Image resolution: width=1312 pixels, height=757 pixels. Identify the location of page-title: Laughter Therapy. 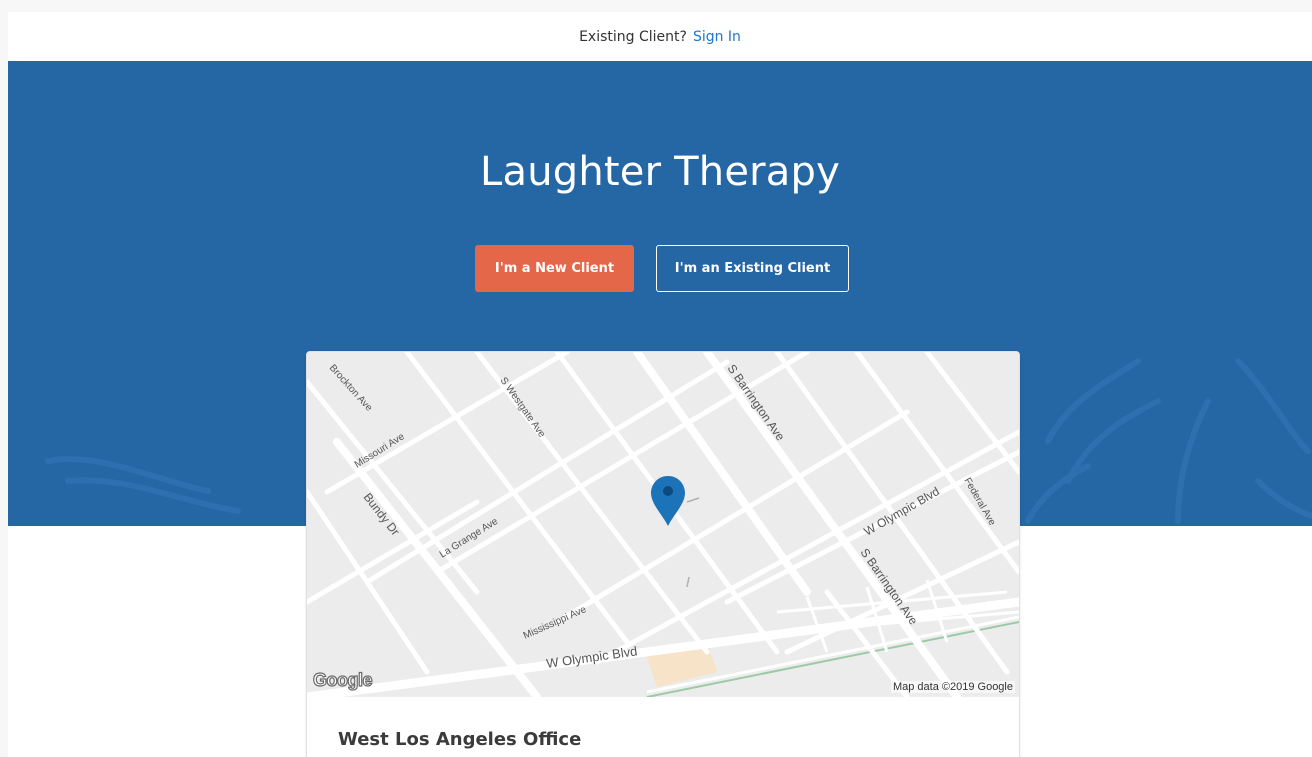
(660, 172).